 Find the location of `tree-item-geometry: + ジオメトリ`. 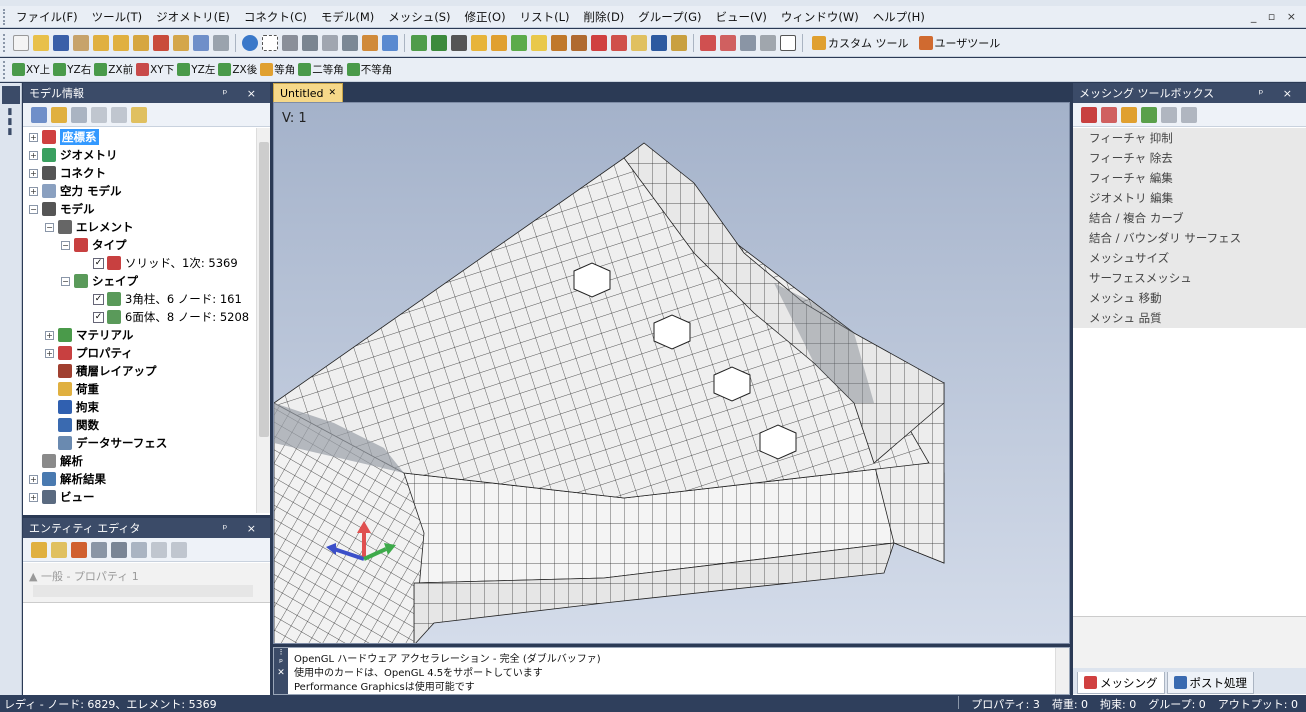

tree-item-geometry: + ジオメトリ is located at coordinates (73, 155).